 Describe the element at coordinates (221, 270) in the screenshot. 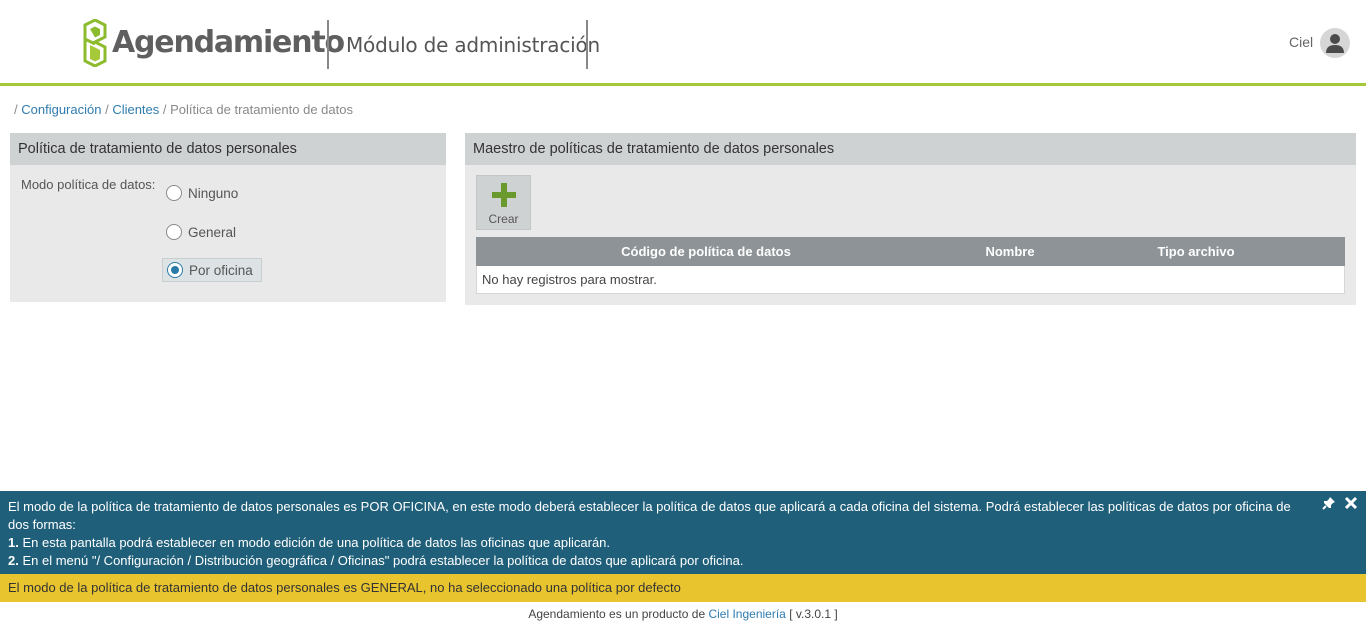

I see `radio-label: Por oficina` at that location.